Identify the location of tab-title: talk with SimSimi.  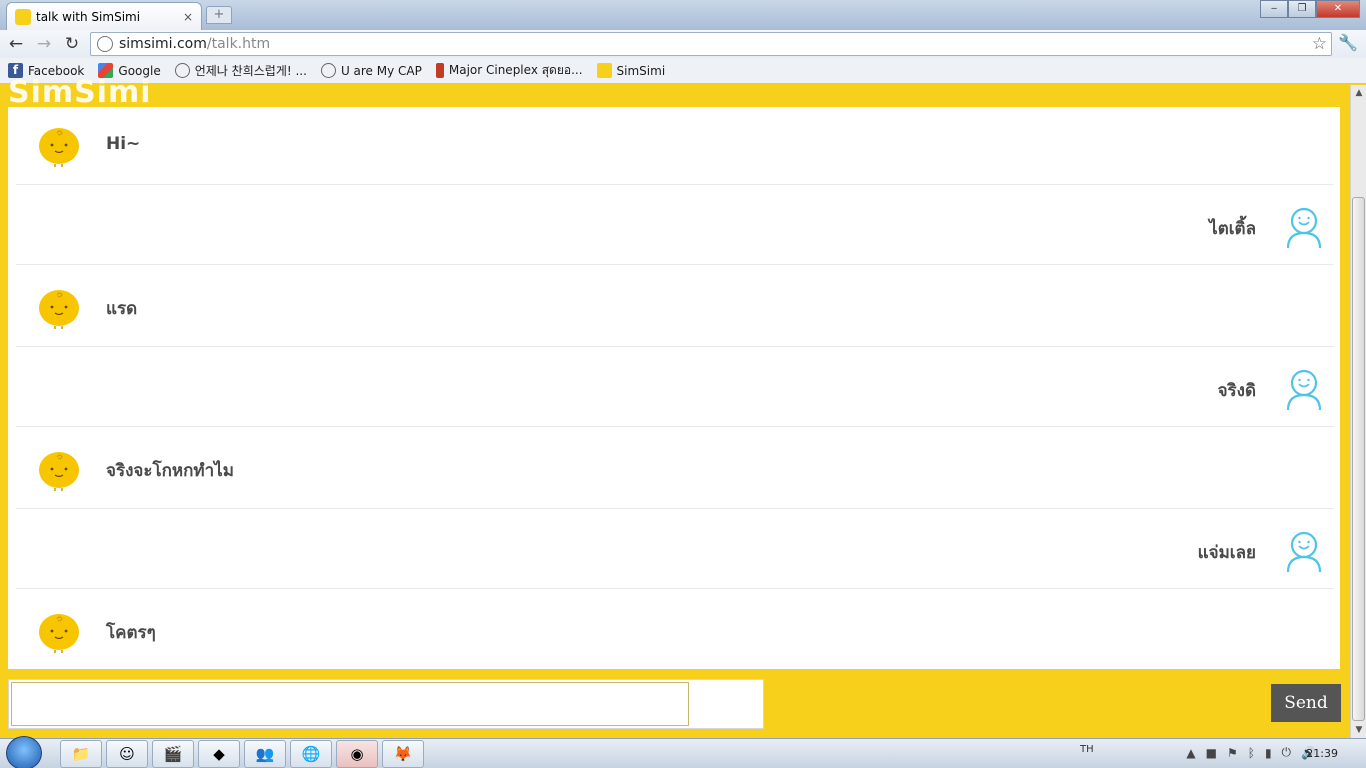
(88, 16).